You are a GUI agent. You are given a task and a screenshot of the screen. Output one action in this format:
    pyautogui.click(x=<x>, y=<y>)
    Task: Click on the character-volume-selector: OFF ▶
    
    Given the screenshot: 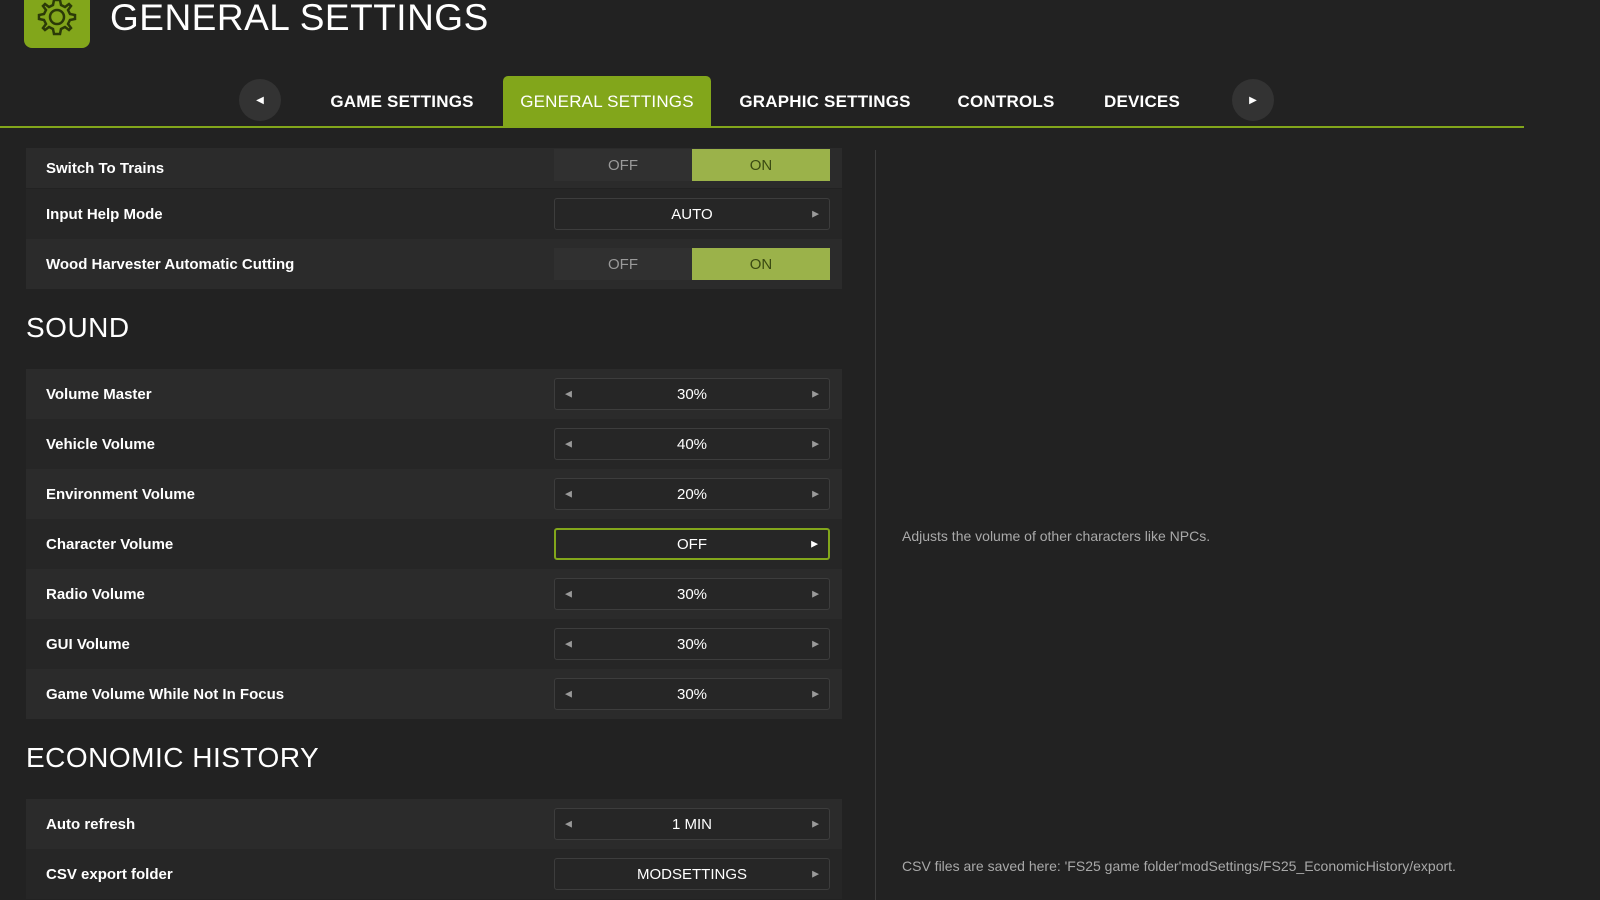 What is the action you would take?
    pyautogui.click(x=692, y=544)
    